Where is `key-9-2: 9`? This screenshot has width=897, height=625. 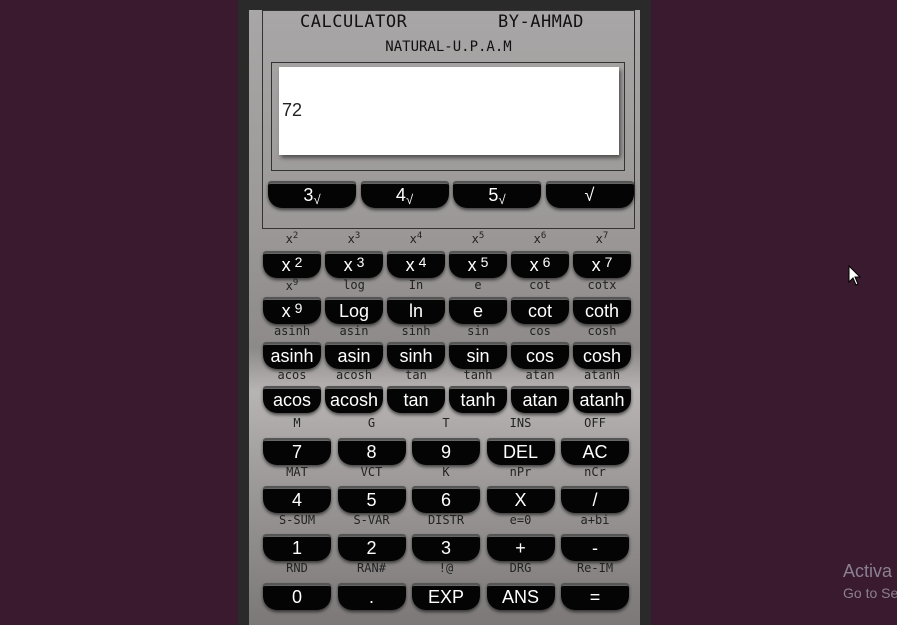
key-9-2: 9 is located at coordinates (446, 451).